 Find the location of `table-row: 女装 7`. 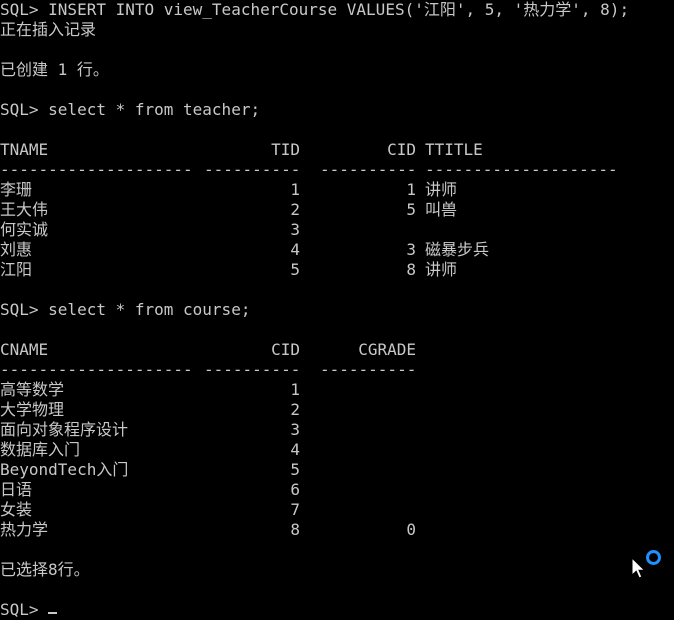

table-row: 女装 7 is located at coordinates (337, 510).